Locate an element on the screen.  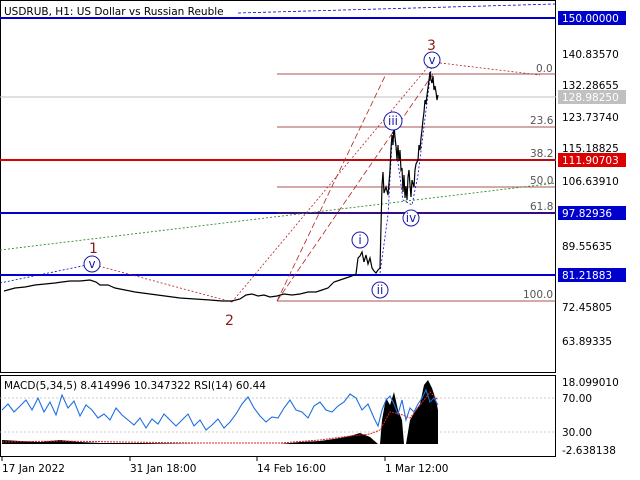
wave-marker-iv: iv is located at coordinates (411, 218).